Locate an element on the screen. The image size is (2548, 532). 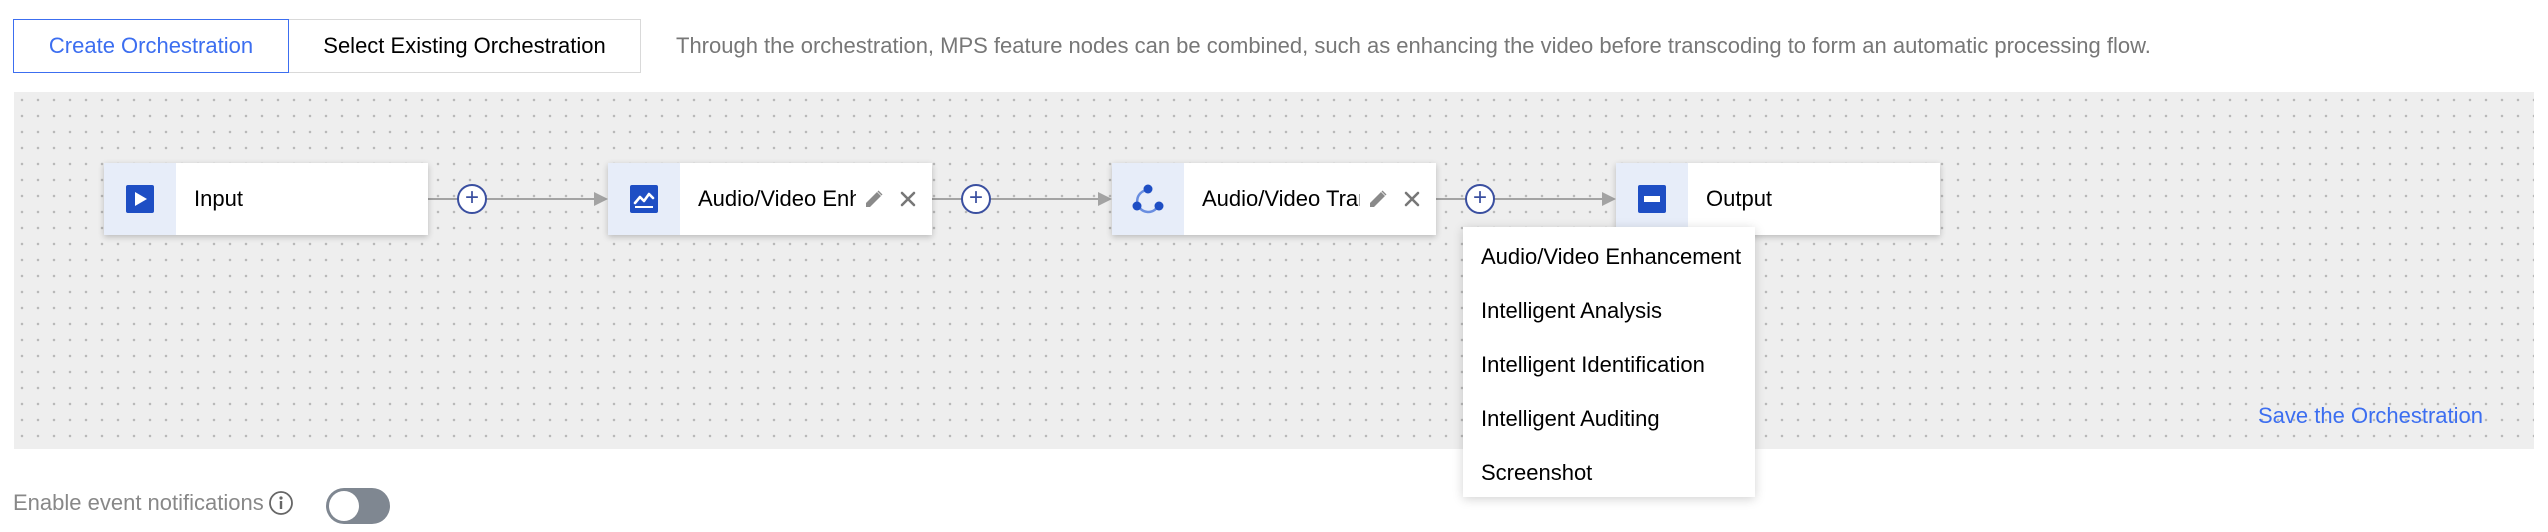
flow-node-transcoding: Audio/Video Tran is located at coordinates (1274, 199).